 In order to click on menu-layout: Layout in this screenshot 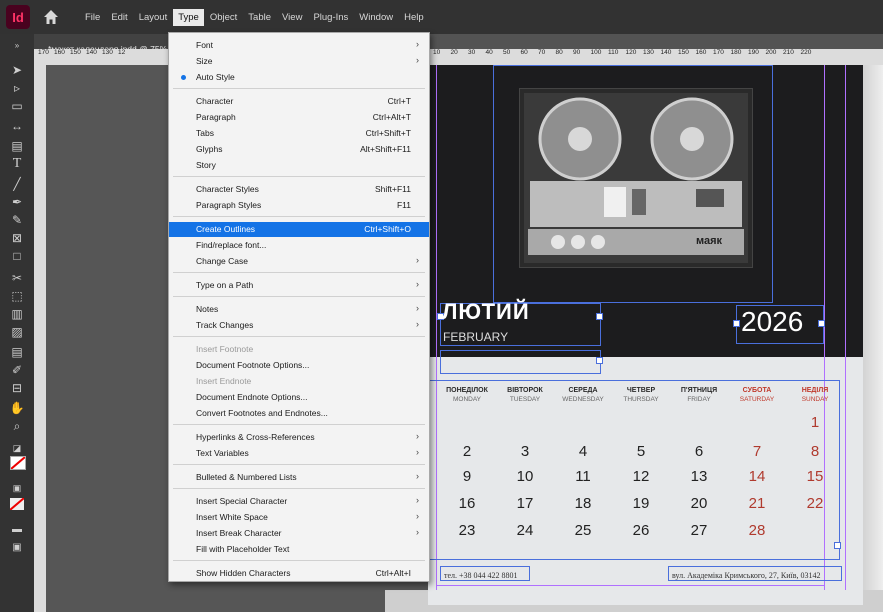, I will do `click(153, 17)`.